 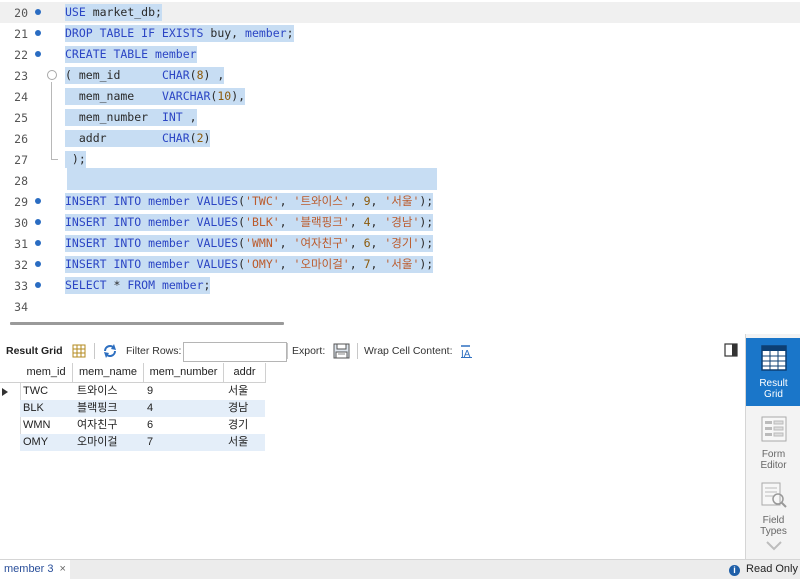 What do you see at coordinates (400, 33) in the screenshot?
I see `code-line: 21 DROP TABLE IF EXISTS buy, member;` at bounding box center [400, 33].